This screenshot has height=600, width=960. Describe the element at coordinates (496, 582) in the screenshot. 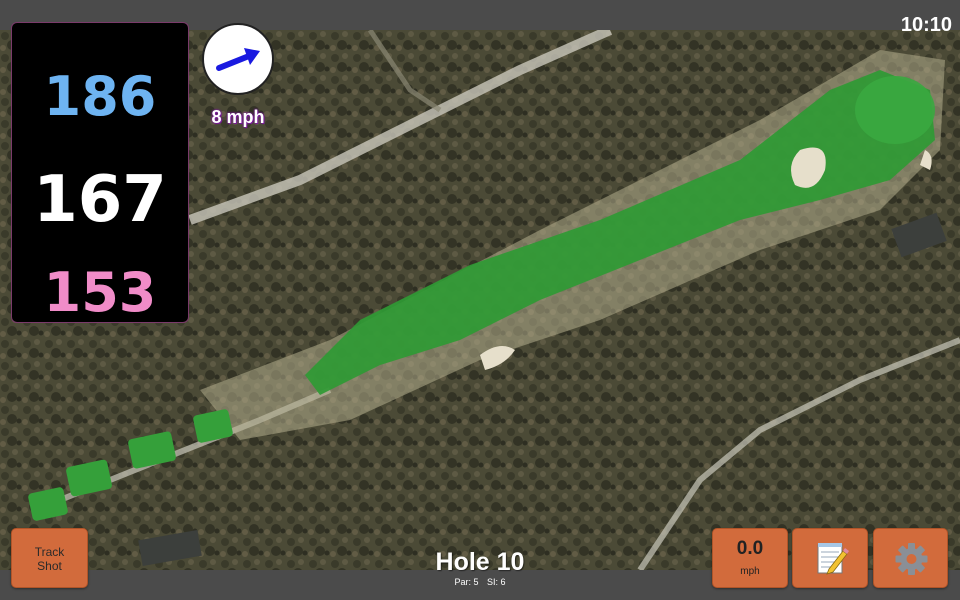

I see `hole-si: SI: 6` at that location.